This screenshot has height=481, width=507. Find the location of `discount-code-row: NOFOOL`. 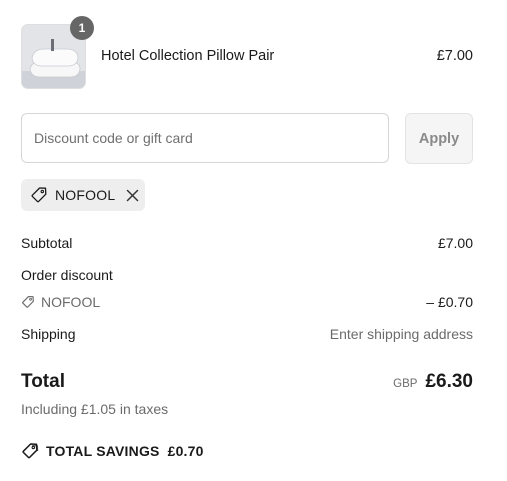

discount-code-row: NOFOOL is located at coordinates (60, 302).